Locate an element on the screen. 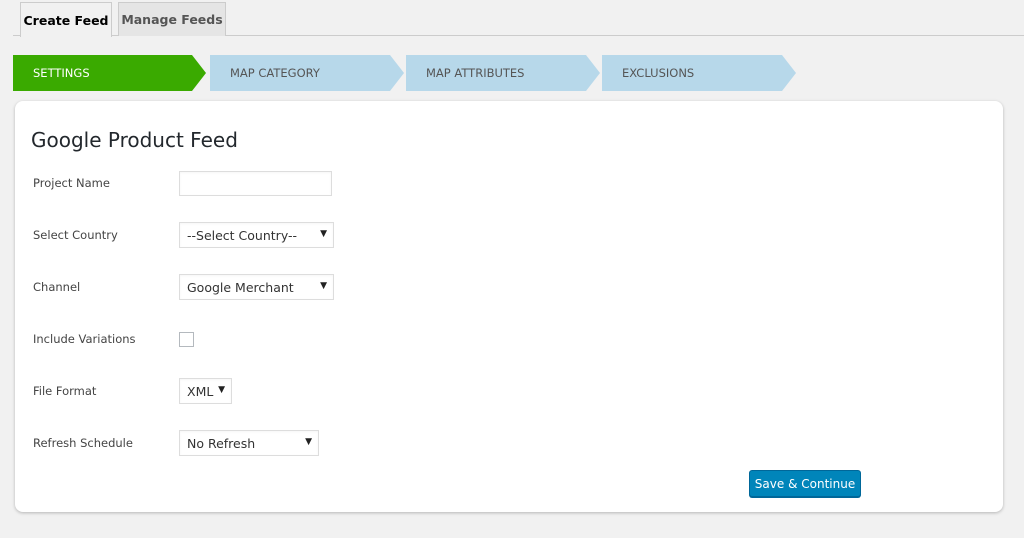  tab-create-feed: Create Feed is located at coordinates (66, 19).